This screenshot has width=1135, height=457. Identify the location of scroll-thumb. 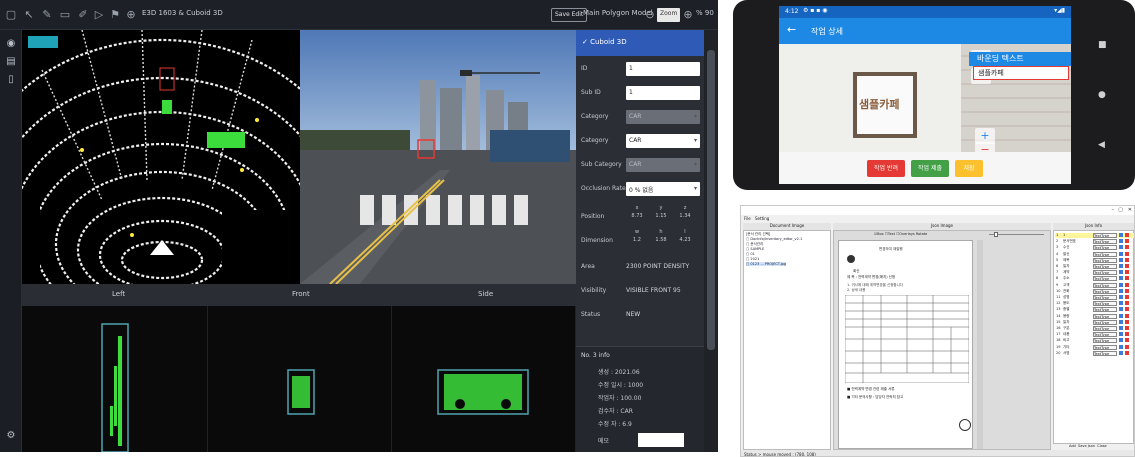
(711, 200).